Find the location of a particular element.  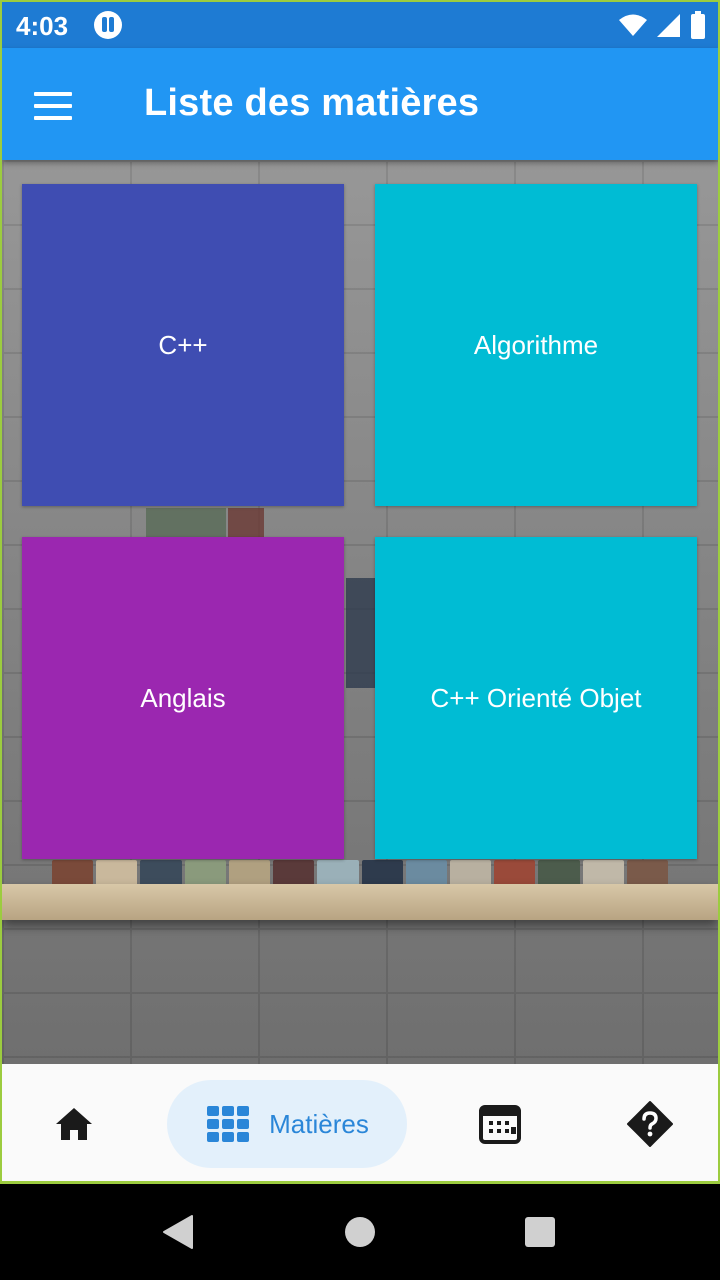

subject-tile-label: Algorithme is located at coordinates (536, 344).